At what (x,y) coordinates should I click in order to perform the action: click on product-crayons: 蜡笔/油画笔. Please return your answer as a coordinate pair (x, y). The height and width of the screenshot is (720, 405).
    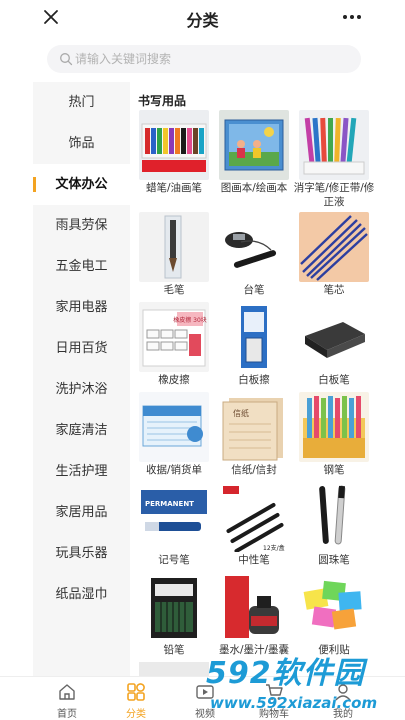
    Looking at the image, I should click on (173, 155).